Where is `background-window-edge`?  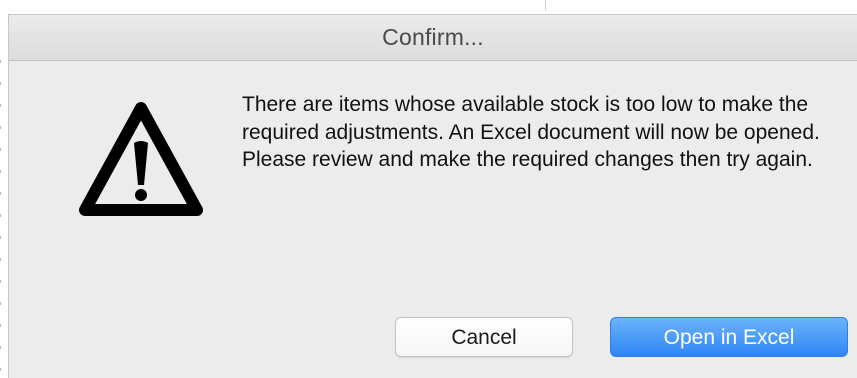
background-window-edge is located at coordinates (545, 5).